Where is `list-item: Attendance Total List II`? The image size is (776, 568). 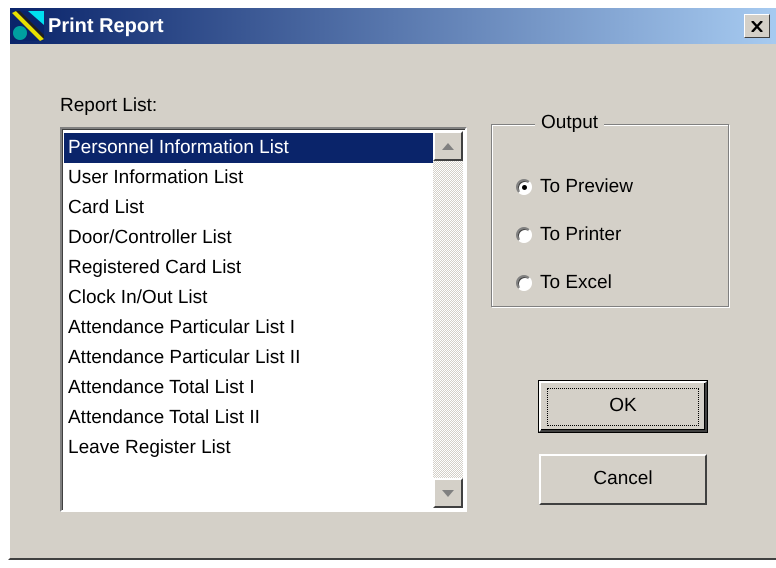 list-item: Attendance Total List II is located at coordinates (248, 418).